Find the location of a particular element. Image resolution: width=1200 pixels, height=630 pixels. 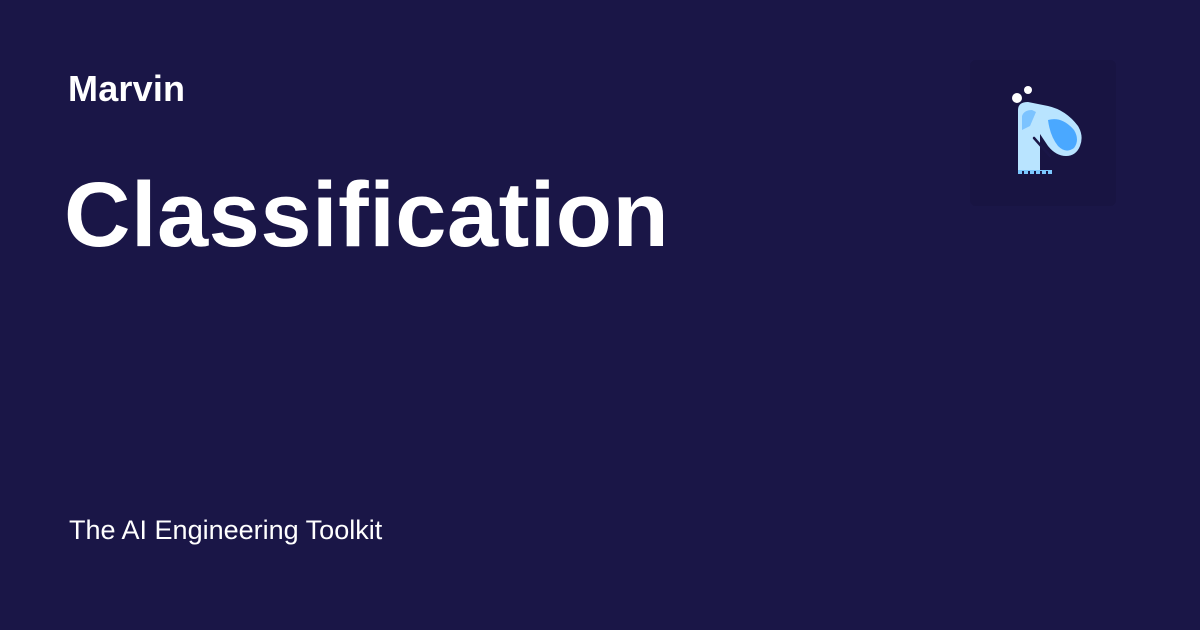

site-name: Marvin is located at coordinates (127, 88).